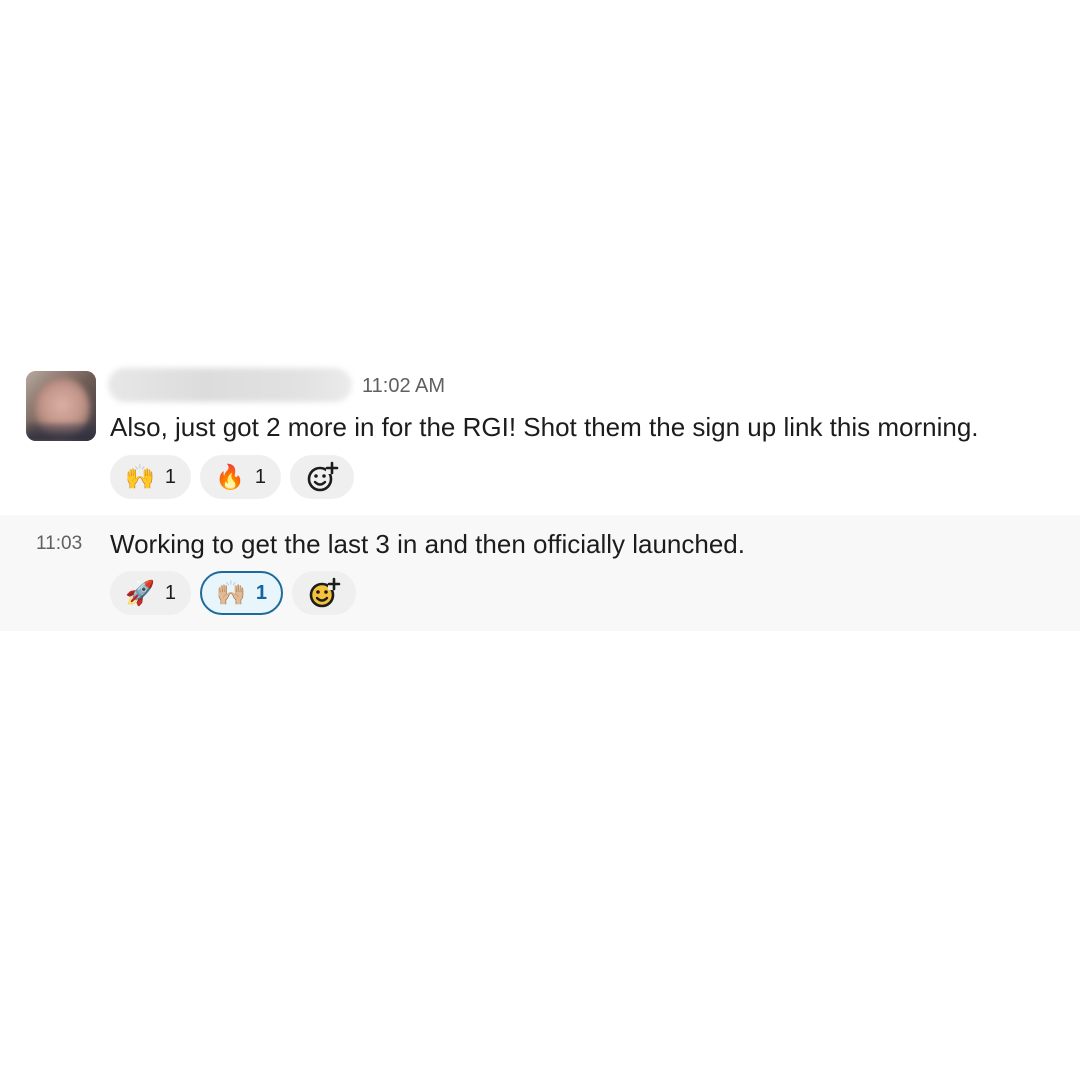 The width and height of the screenshot is (1080, 1080). I want to click on reaction-fire: 🔥 1, so click(241, 477).